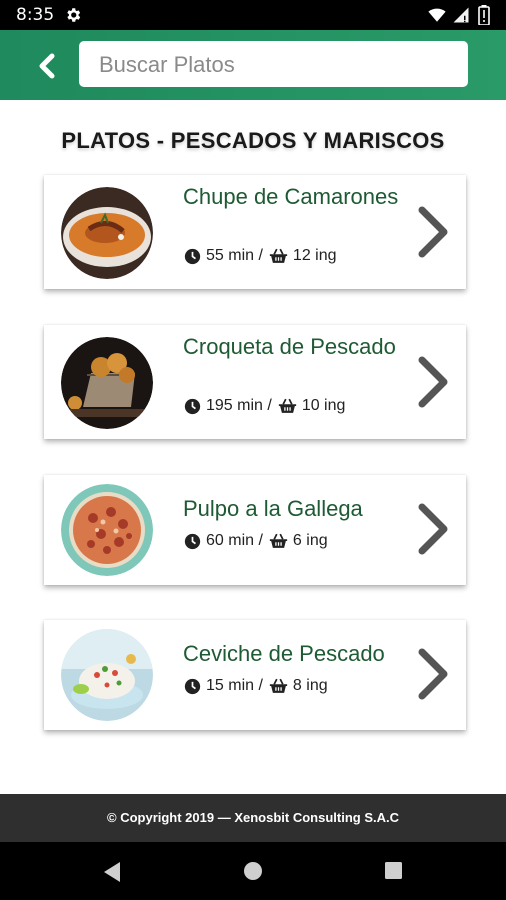 The height and width of the screenshot is (900, 506). I want to click on dish-card-ceviche-de-pescado: Ceviche de Pescado 15 min / 8 ing, so click(255, 675).